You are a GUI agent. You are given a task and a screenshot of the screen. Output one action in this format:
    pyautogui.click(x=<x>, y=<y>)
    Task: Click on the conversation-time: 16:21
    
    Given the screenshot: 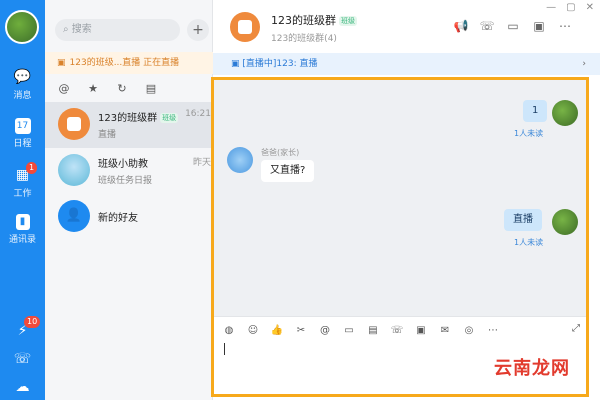 What is the action you would take?
    pyautogui.click(x=198, y=114)
    